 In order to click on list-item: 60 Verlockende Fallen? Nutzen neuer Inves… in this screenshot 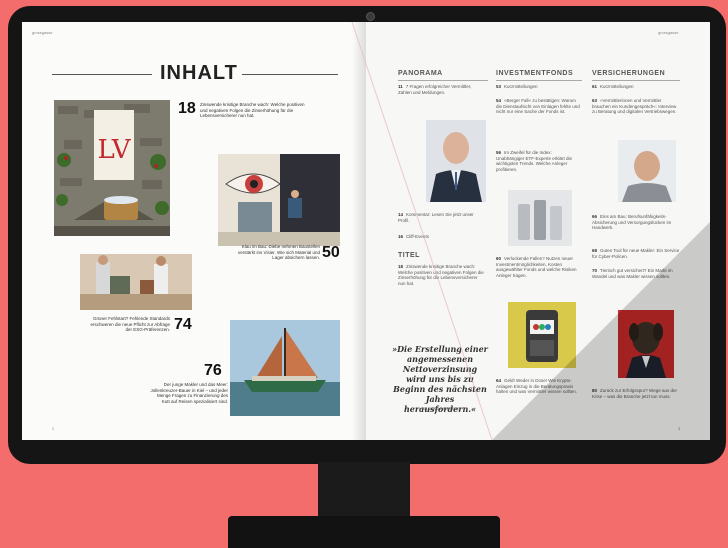, I will do `click(536, 267)`.